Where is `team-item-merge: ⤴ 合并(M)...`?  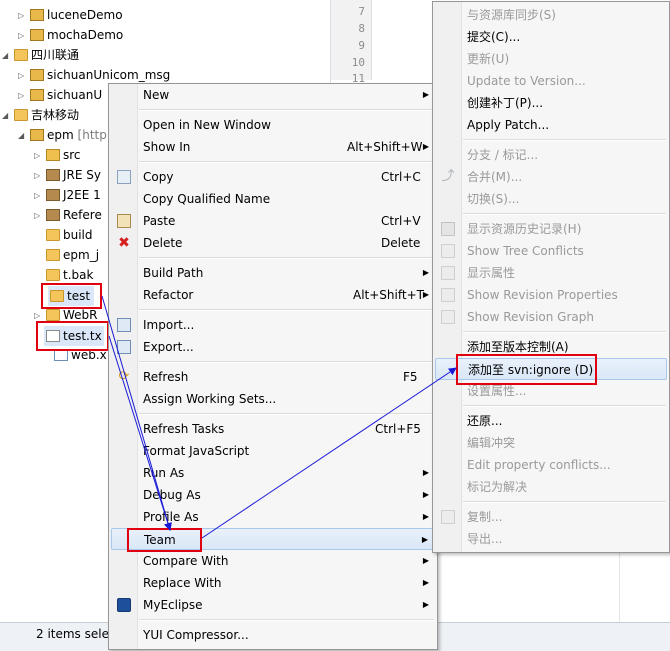
team-item-merge: ⤴ 合并(M)... is located at coordinates (551, 177).